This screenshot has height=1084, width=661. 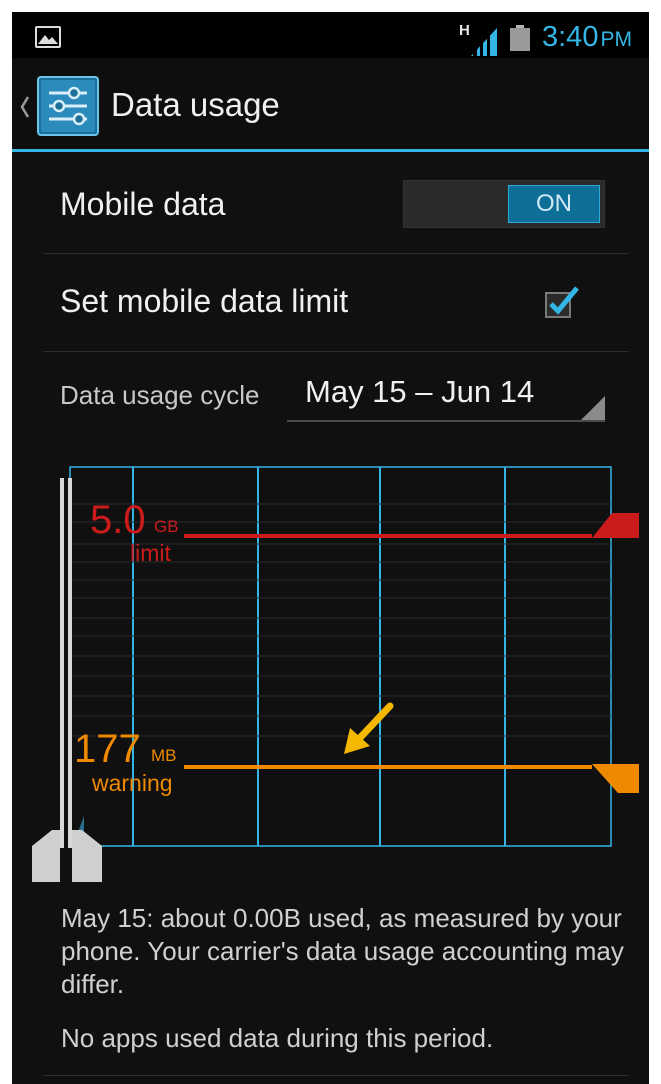 I want to click on up-navigation-caret-icon, so click(x=25, y=107).